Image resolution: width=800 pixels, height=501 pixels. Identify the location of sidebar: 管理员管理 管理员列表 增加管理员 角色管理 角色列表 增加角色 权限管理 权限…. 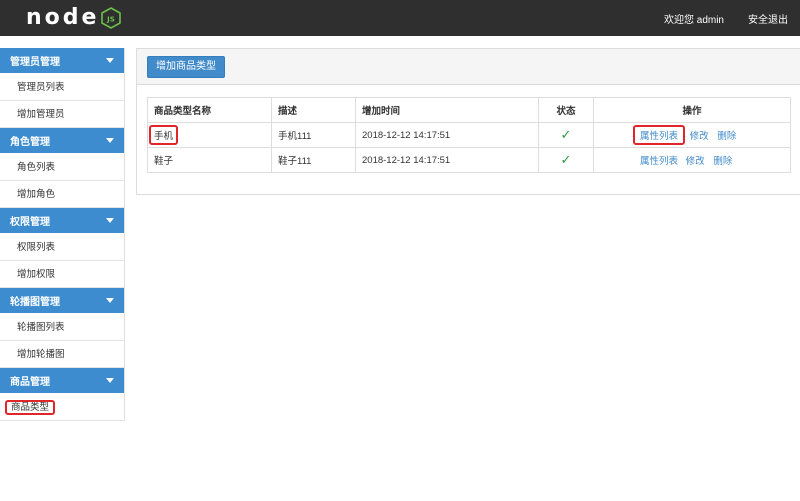
(62, 234).